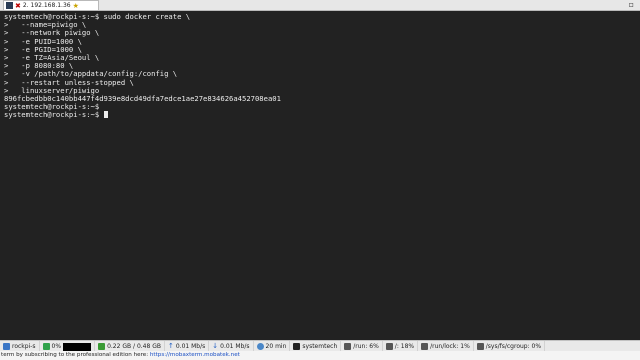 The image size is (640, 360). Describe the element at coordinates (170, 346) in the screenshot. I see `upload-arrow-icon: ↑` at that location.